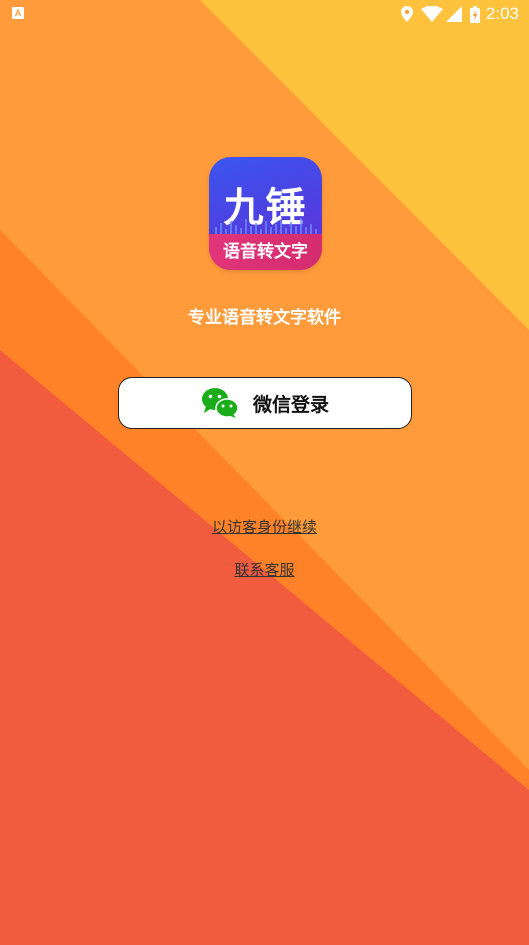  Describe the element at coordinates (265, 252) in the screenshot. I see `app-logo-banner: 语音转文字` at that location.